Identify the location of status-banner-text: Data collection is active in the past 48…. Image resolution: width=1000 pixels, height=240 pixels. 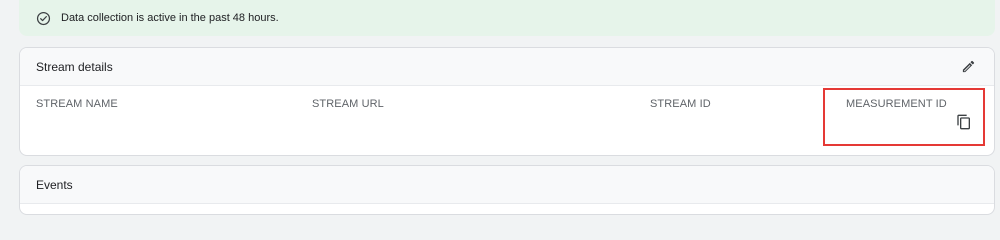
(170, 18).